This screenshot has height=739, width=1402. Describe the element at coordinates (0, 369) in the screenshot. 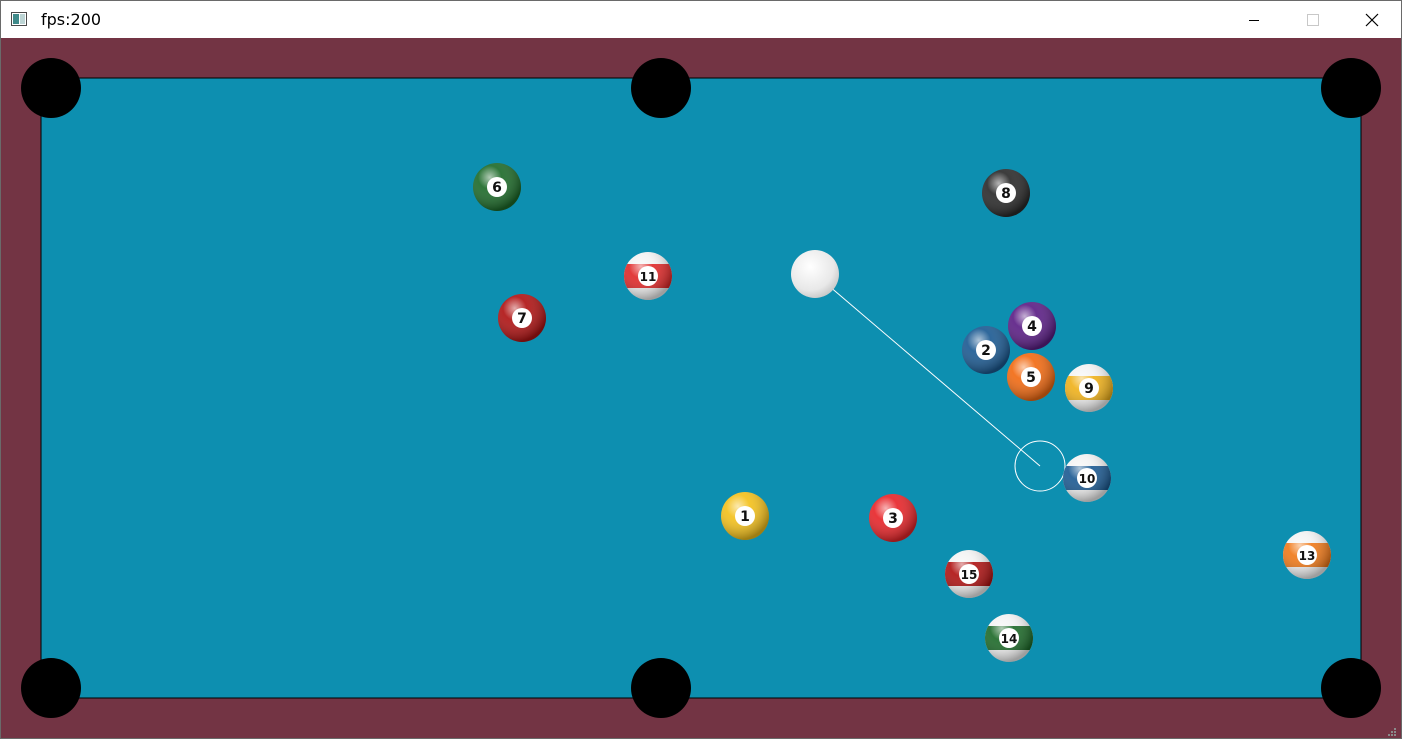

I see `window-border-left` at that location.